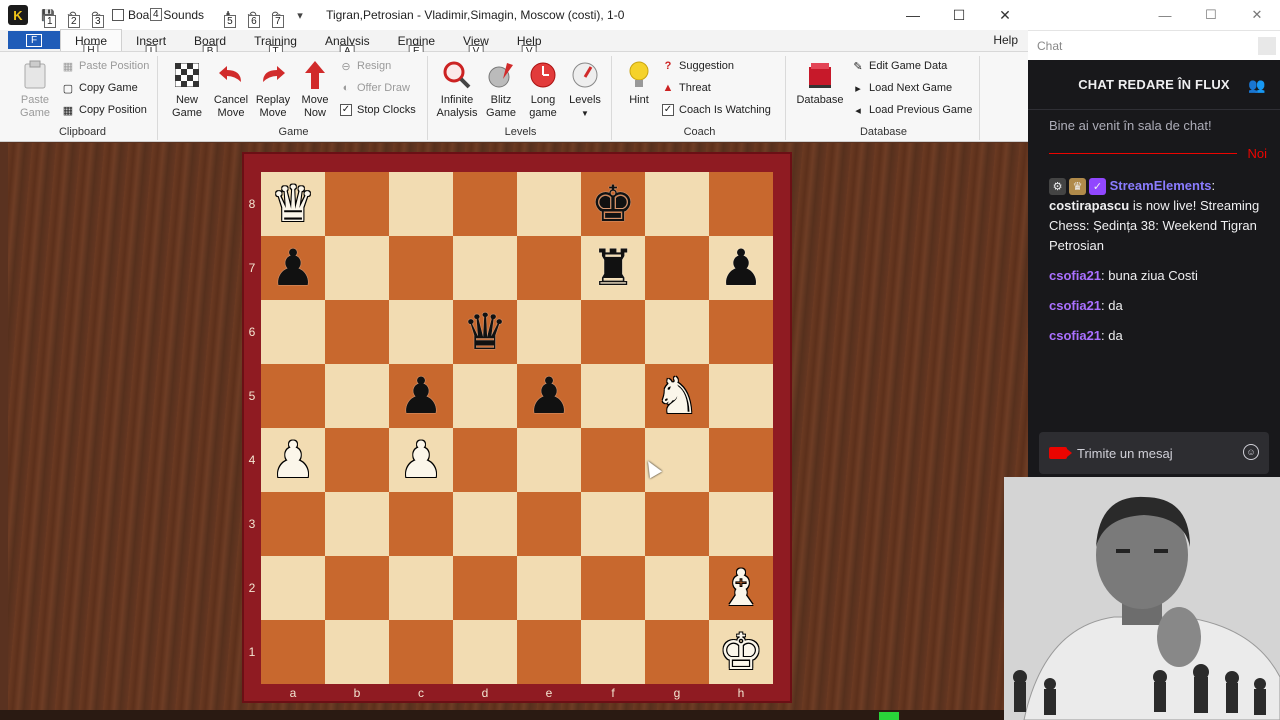 The height and width of the screenshot is (720, 1280). What do you see at coordinates (668, 110) in the screenshot?
I see `coach-watching-checkbox: ✓` at bounding box center [668, 110].